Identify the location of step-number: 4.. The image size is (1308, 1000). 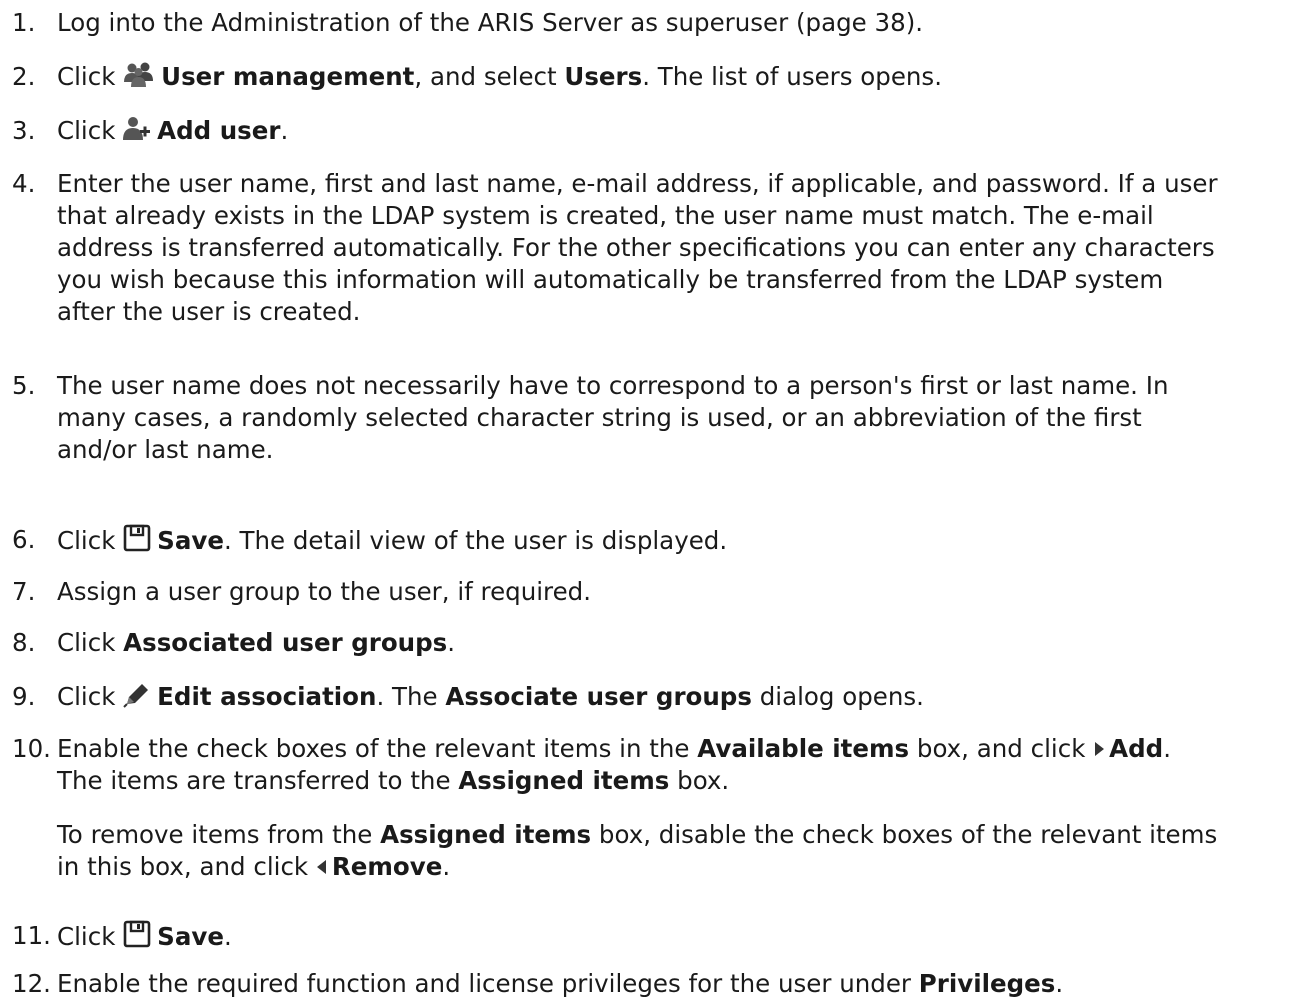
(24, 183).